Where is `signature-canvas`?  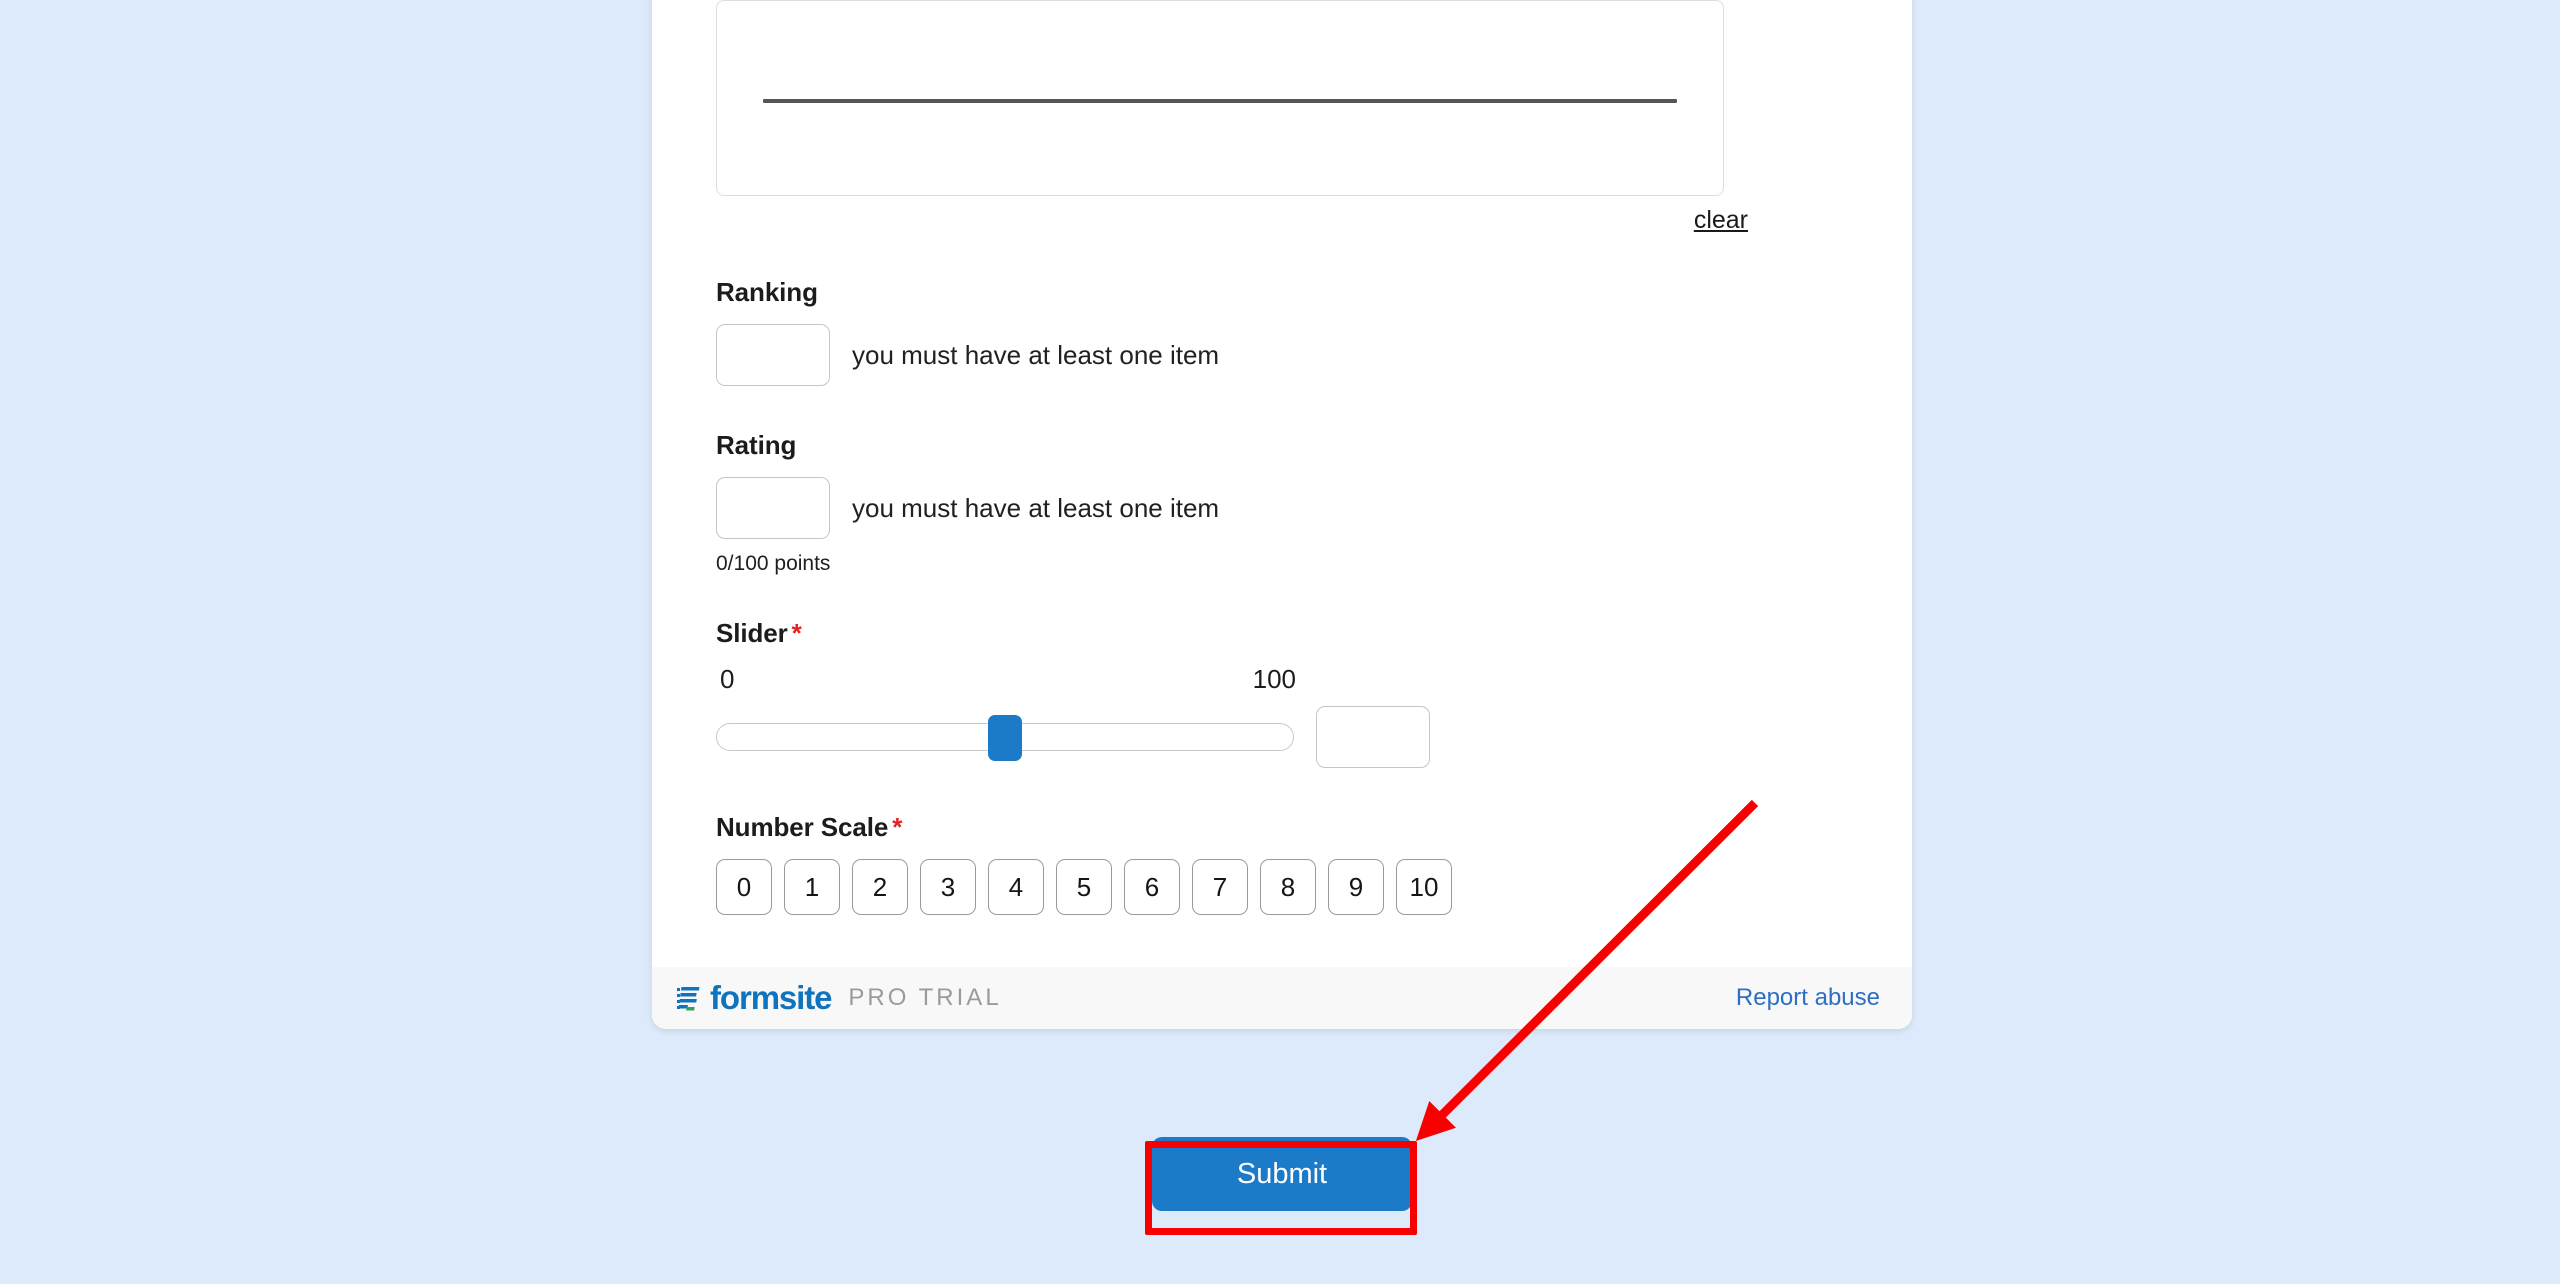 signature-canvas is located at coordinates (1220, 98).